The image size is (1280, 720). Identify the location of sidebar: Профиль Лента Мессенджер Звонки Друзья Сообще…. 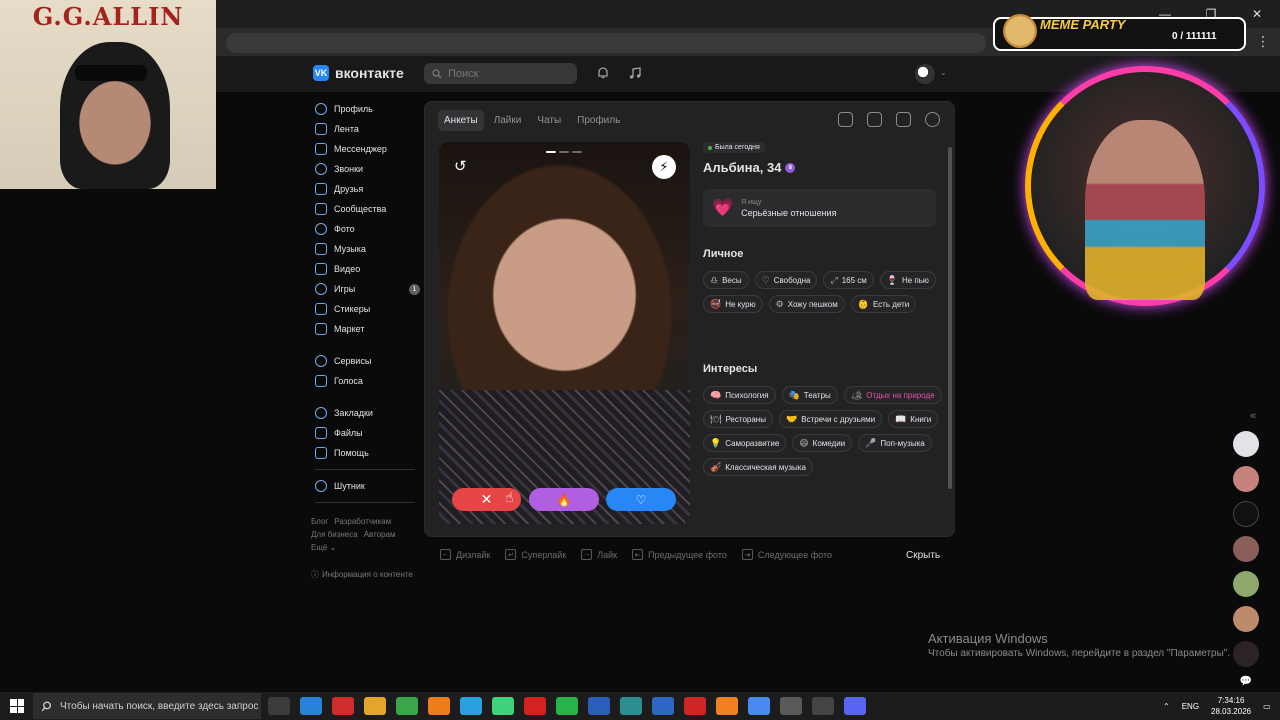
(367, 304).